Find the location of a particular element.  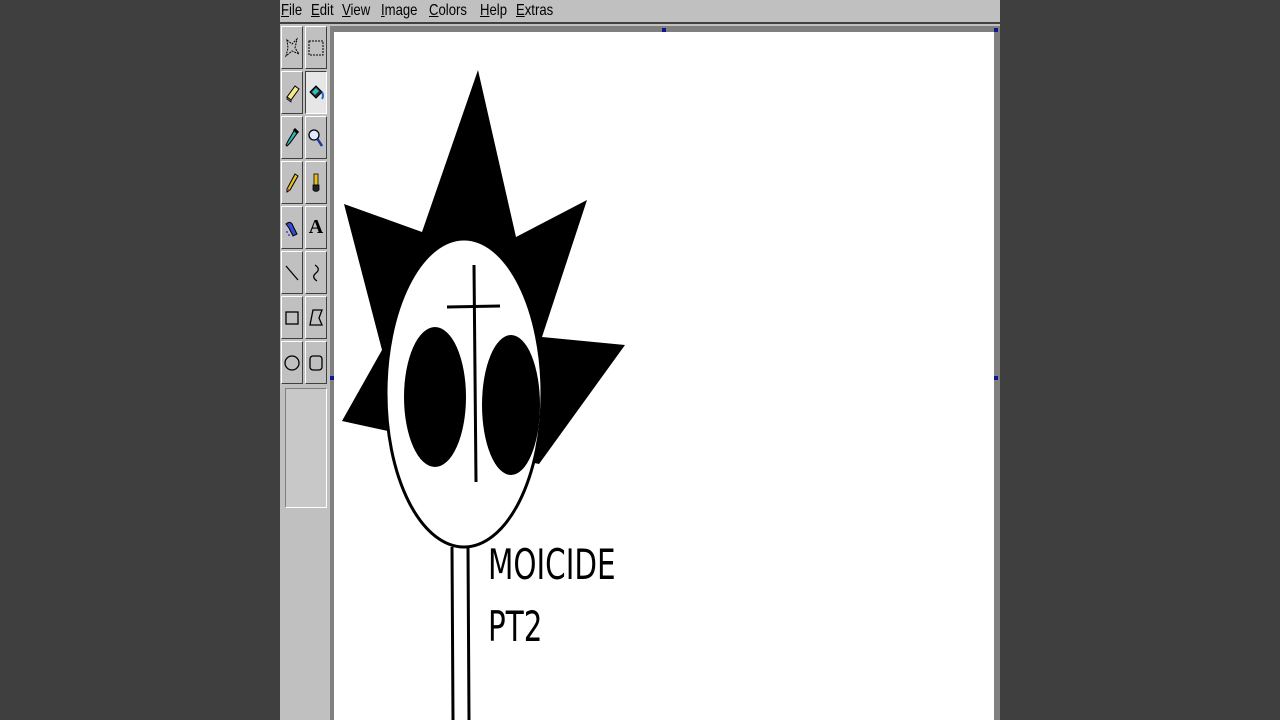

tool-brush is located at coordinates (316, 182).